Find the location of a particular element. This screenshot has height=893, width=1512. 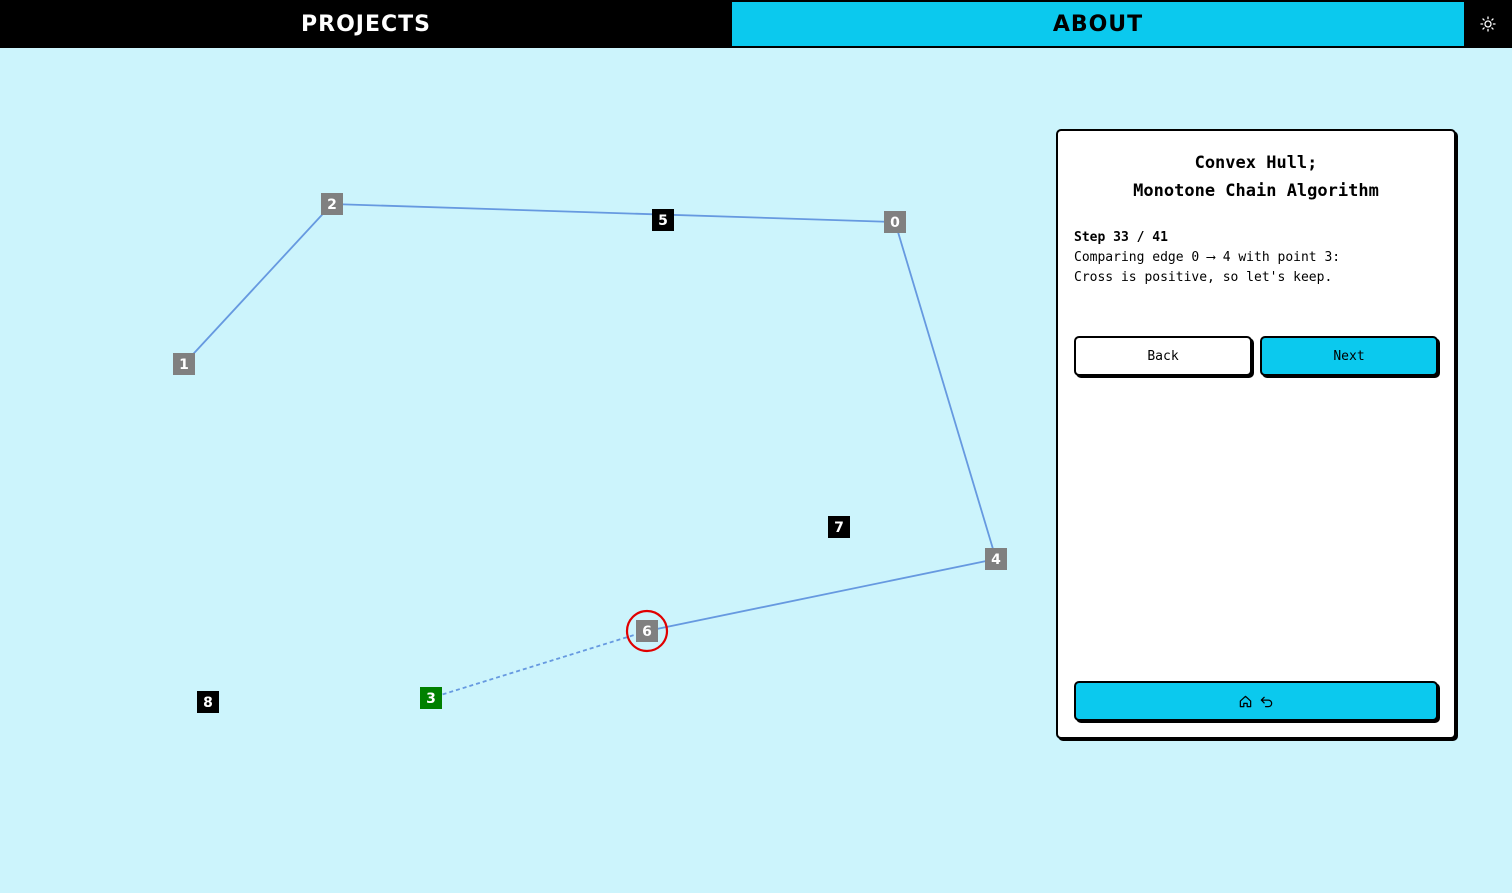

point-label: 3 is located at coordinates (431, 699).